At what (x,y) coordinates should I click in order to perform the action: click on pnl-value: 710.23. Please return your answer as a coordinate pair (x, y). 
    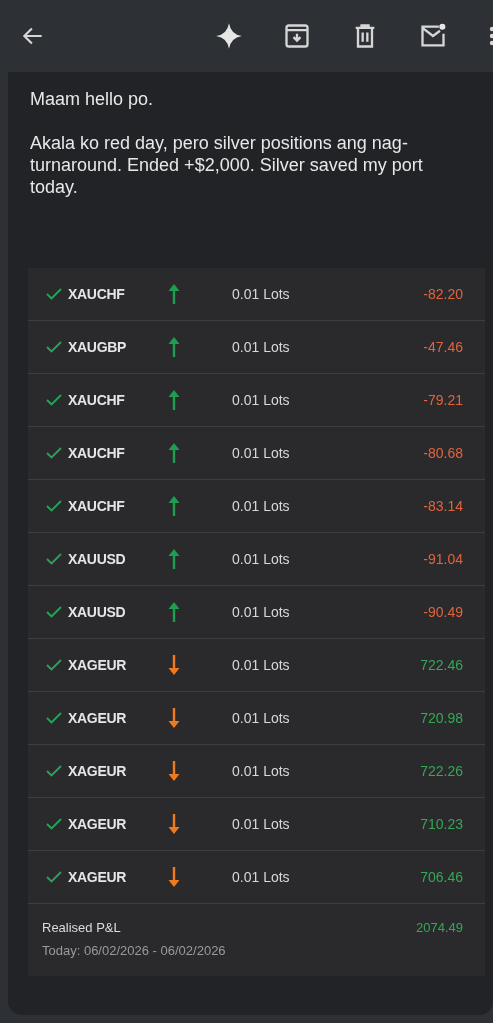
    Looking at the image, I should click on (441, 824).